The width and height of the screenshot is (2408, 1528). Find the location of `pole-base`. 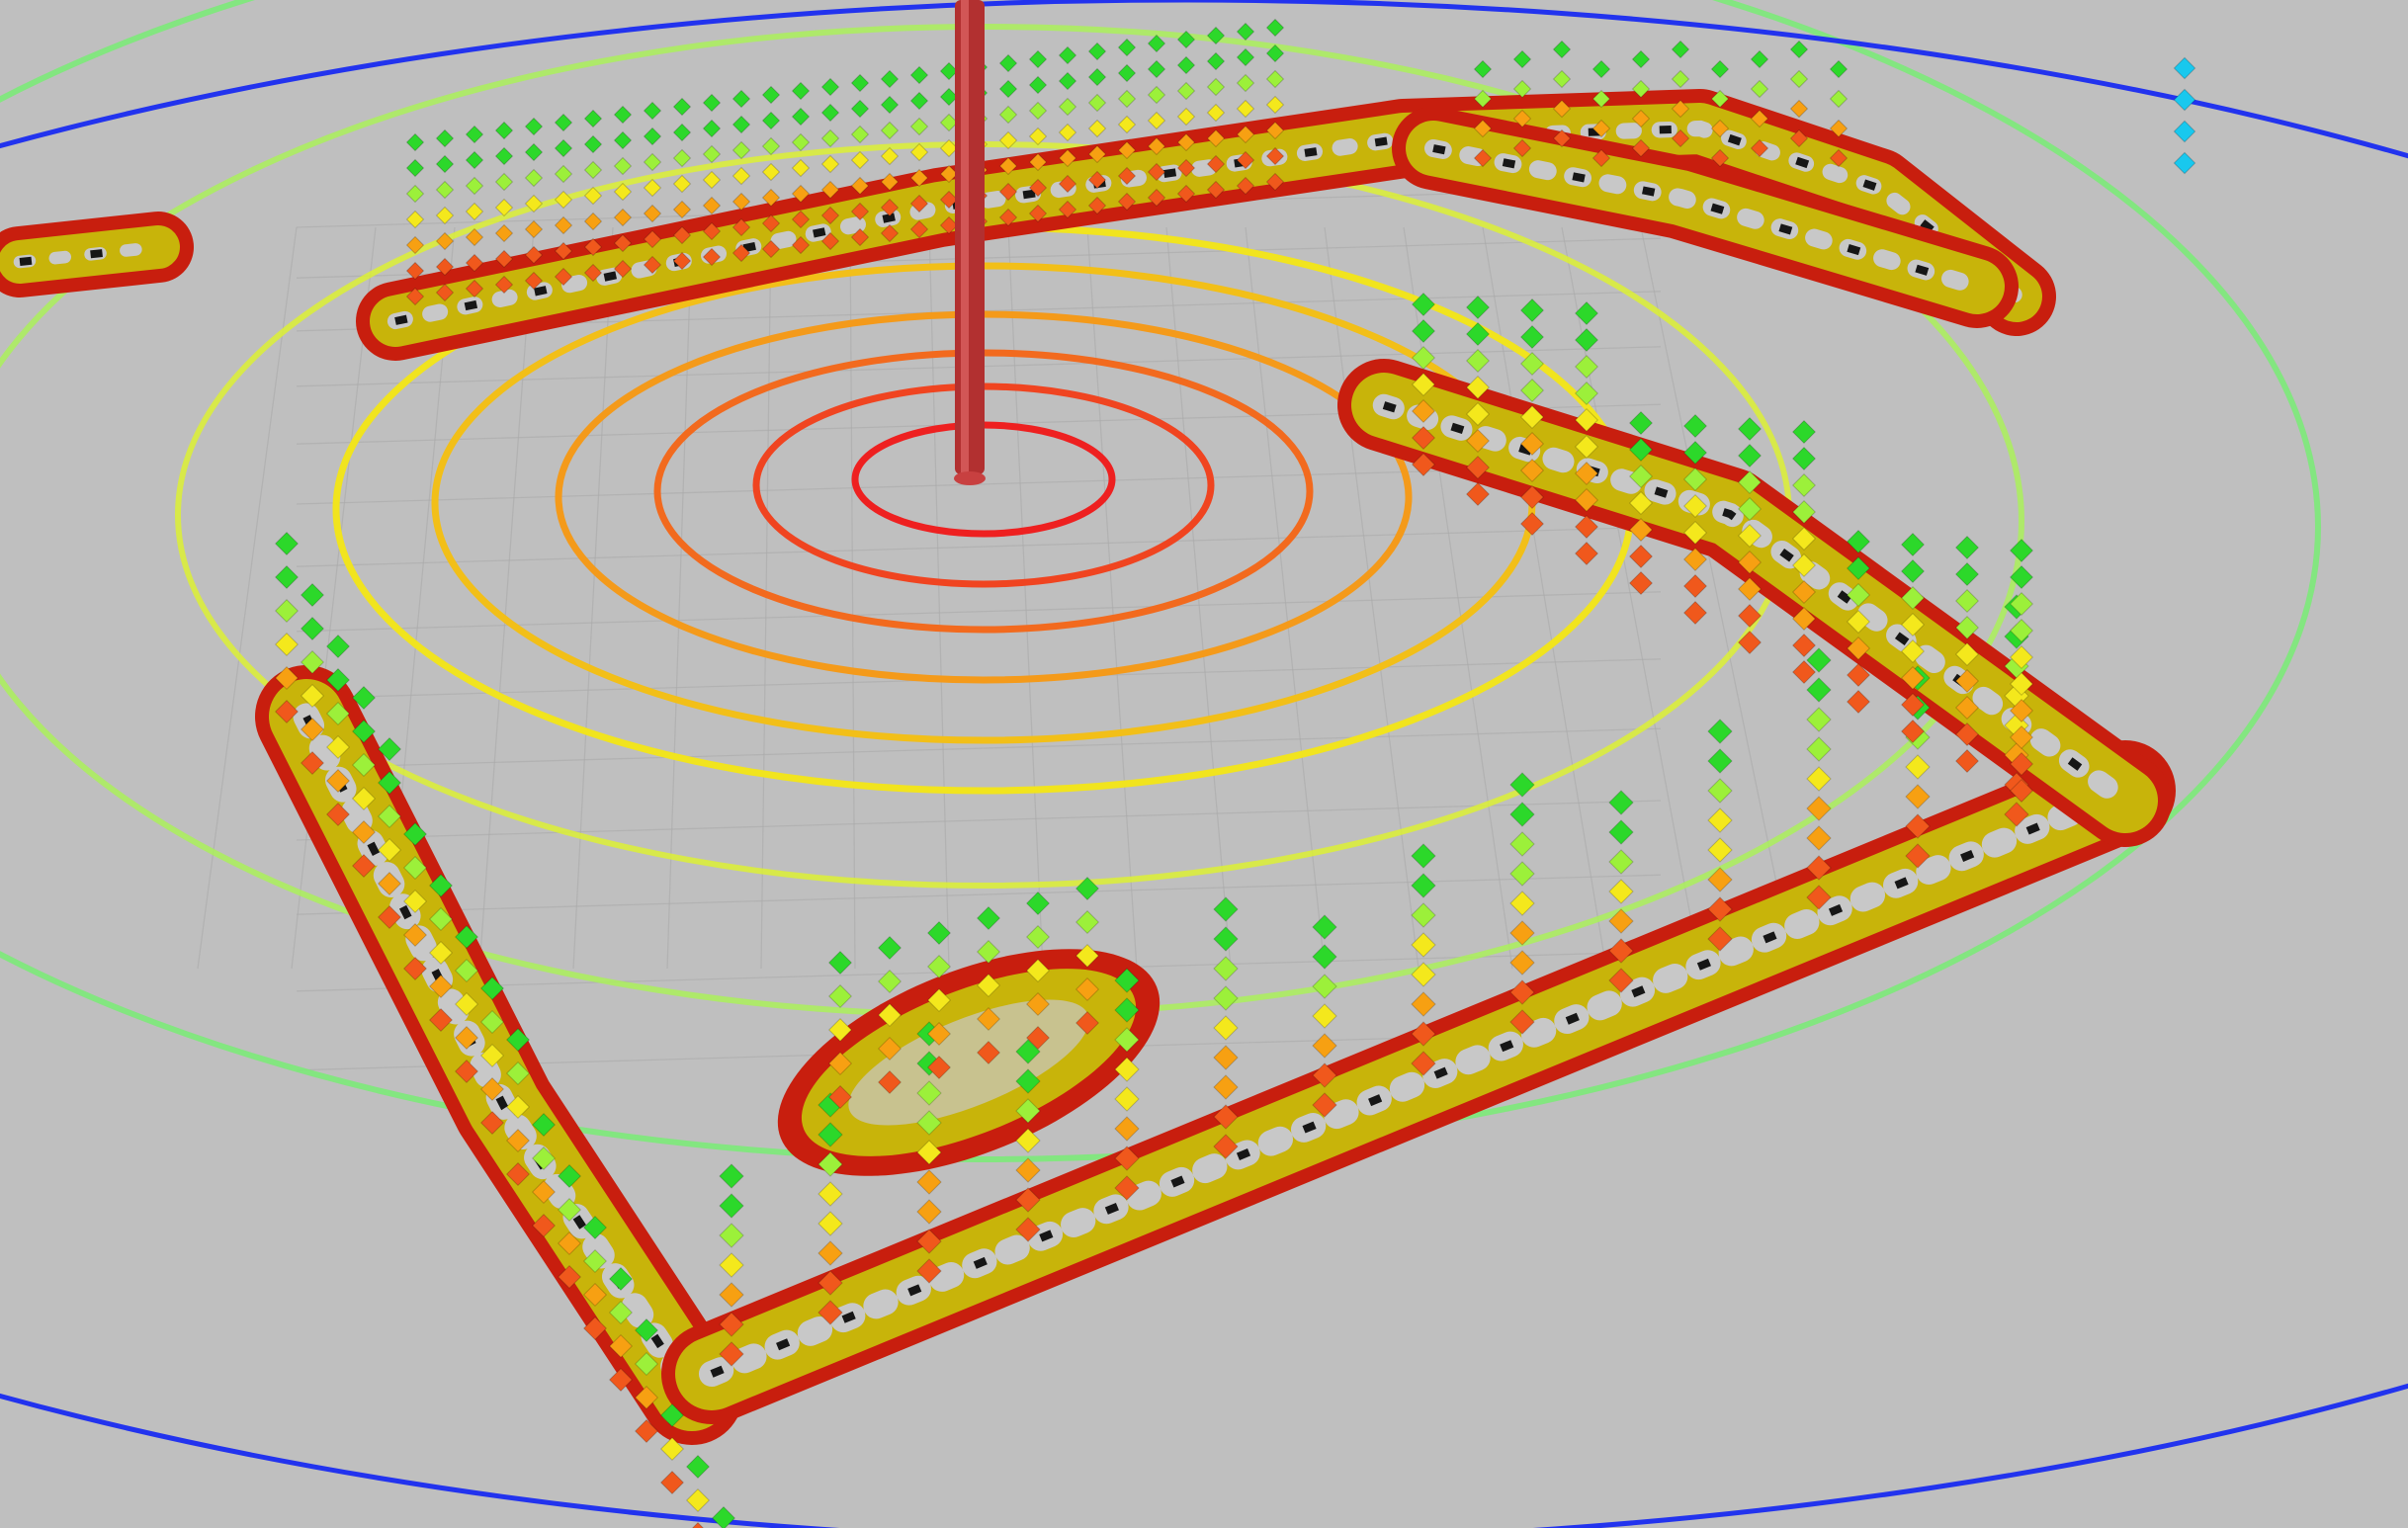

pole-base is located at coordinates (970, 478).